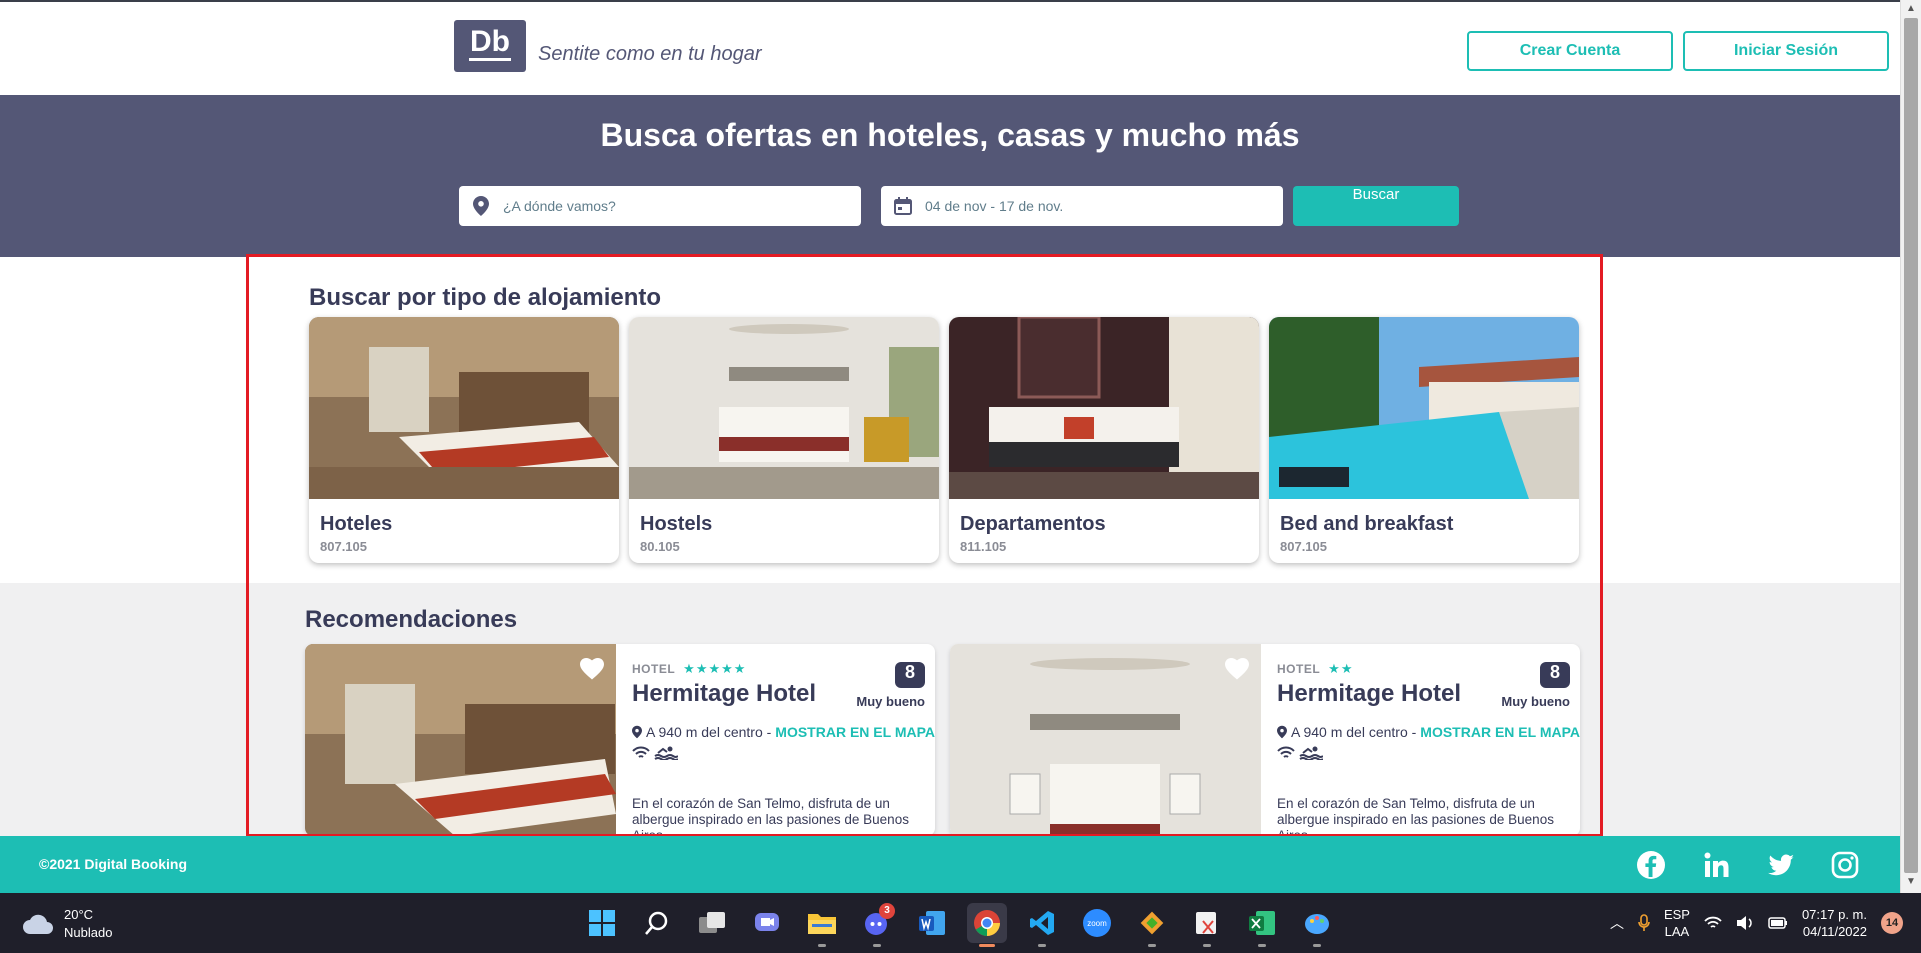 The height and width of the screenshot is (953, 1921). Describe the element at coordinates (1570, 51) in the screenshot. I see `create-account-button: Crear Cuenta` at that location.